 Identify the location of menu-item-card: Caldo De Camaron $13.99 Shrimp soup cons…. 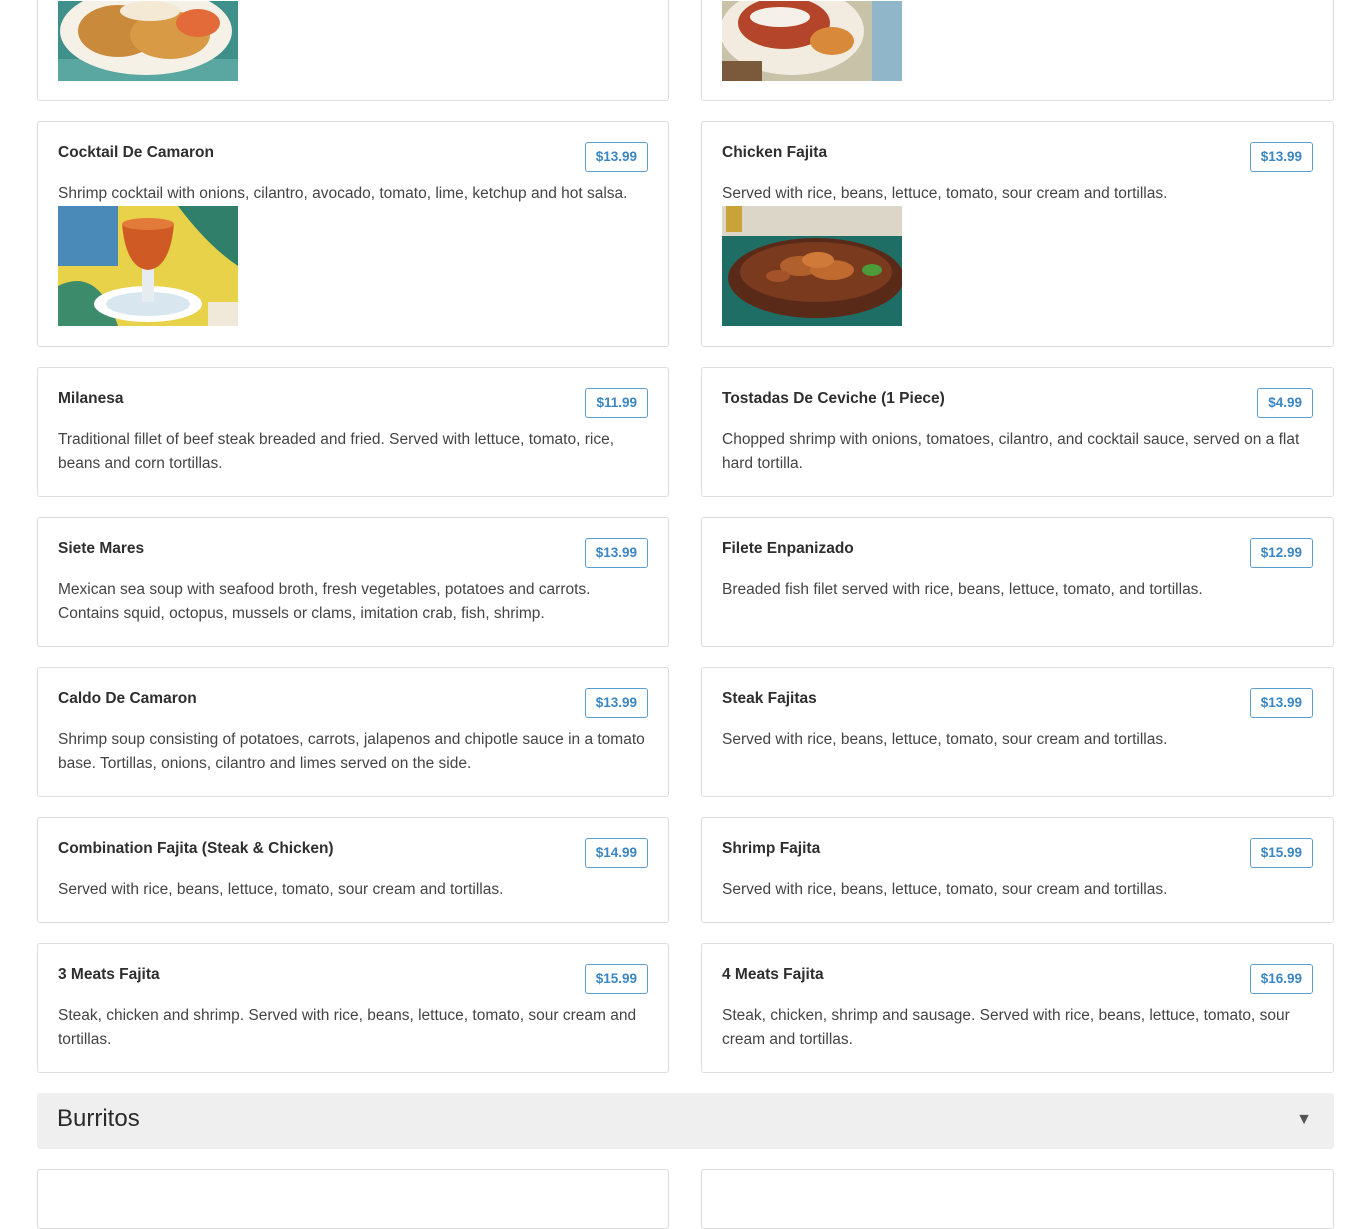
(353, 732).